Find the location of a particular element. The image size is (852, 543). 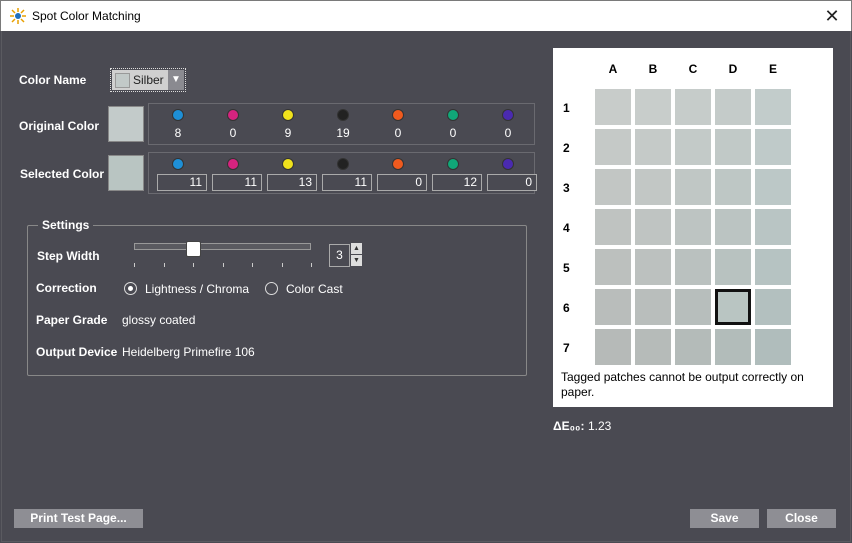

black-ink-column: 11 is located at coordinates (345, 173).